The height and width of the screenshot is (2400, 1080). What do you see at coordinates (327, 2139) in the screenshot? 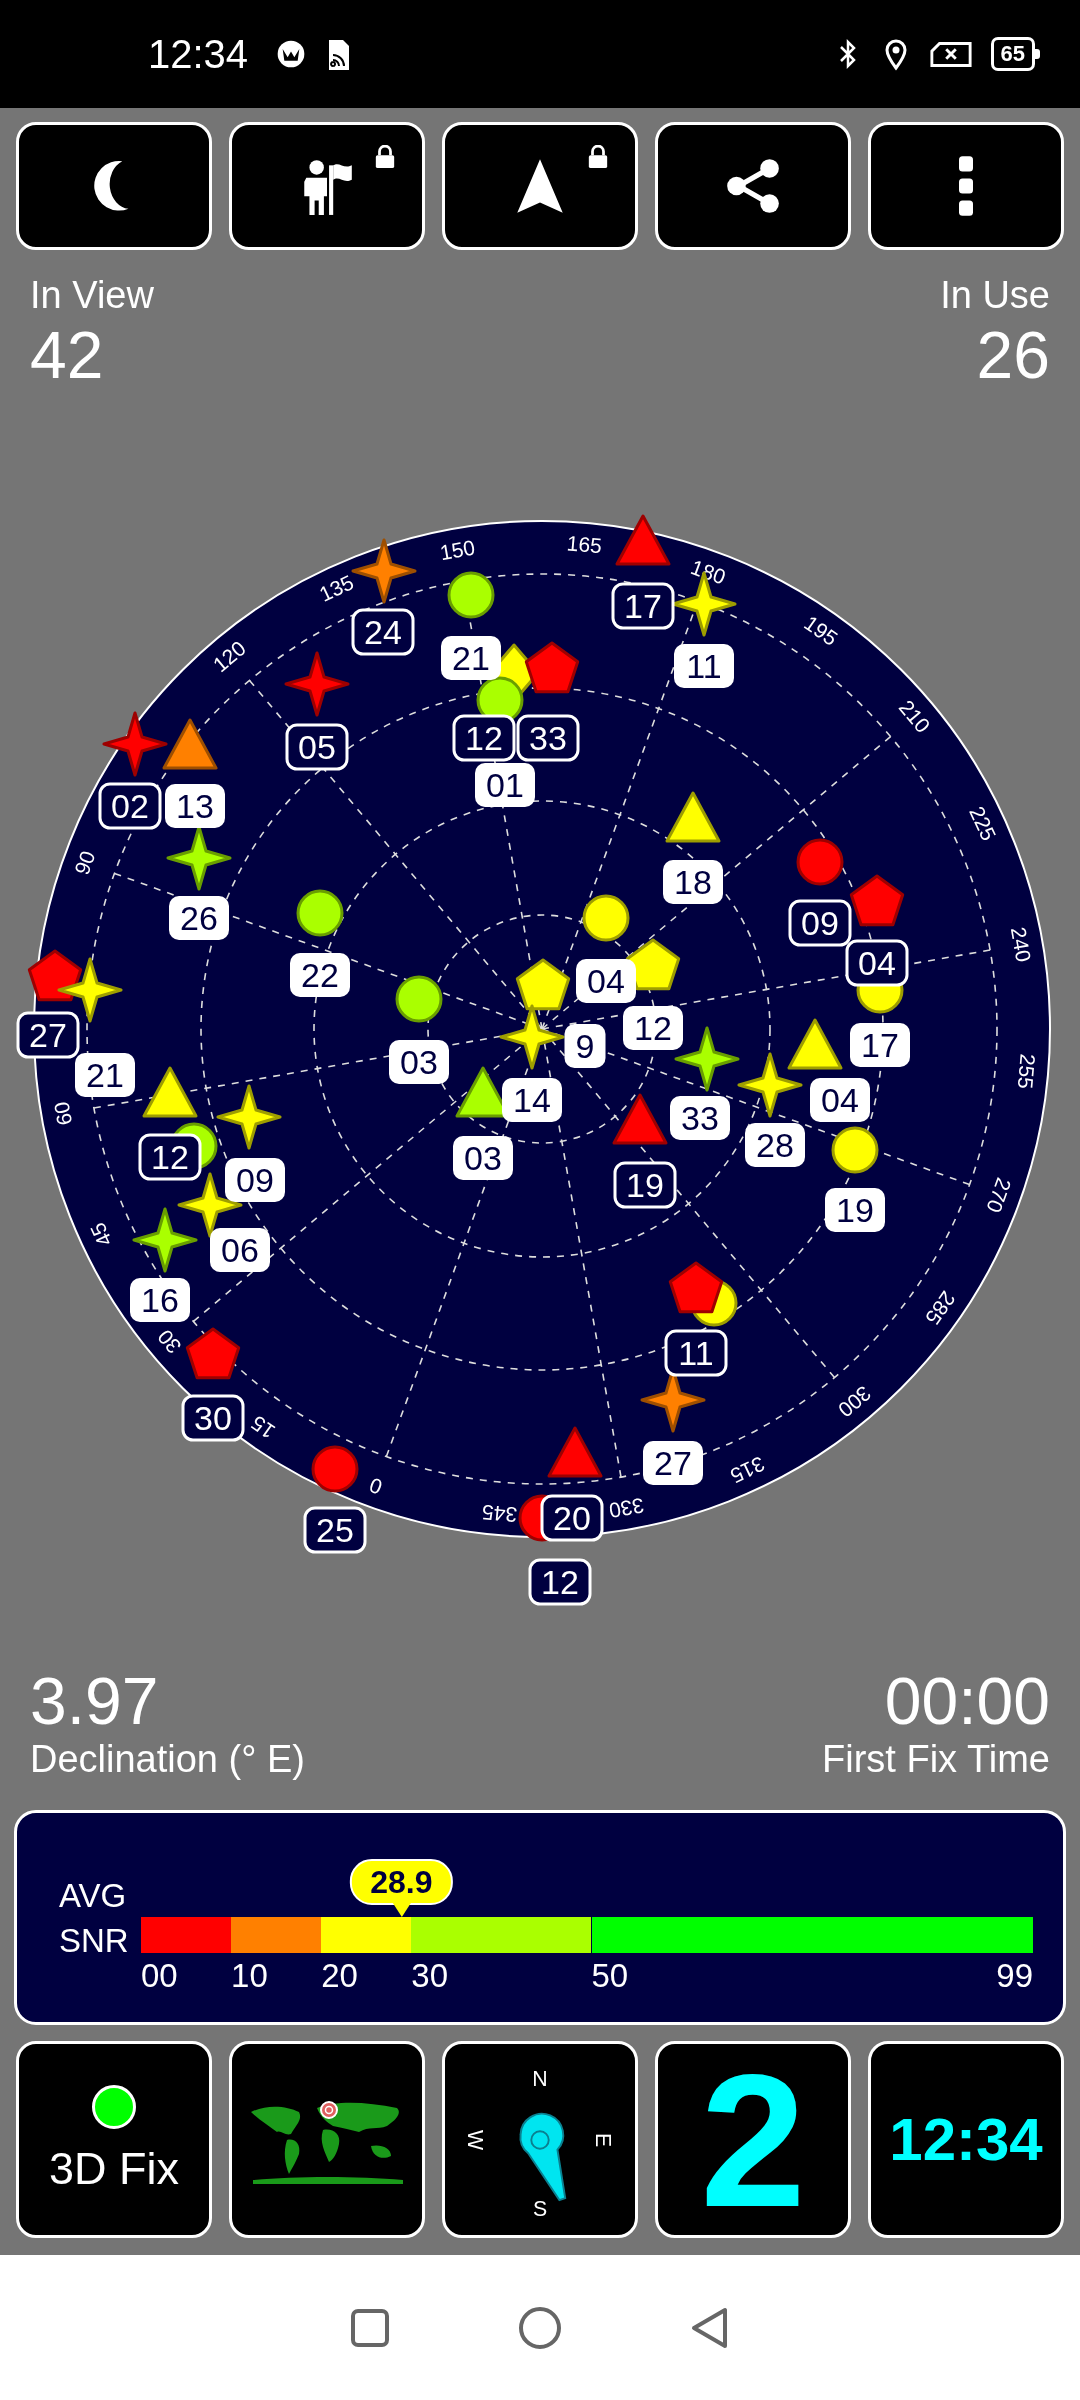
I see `map-tile` at bounding box center [327, 2139].